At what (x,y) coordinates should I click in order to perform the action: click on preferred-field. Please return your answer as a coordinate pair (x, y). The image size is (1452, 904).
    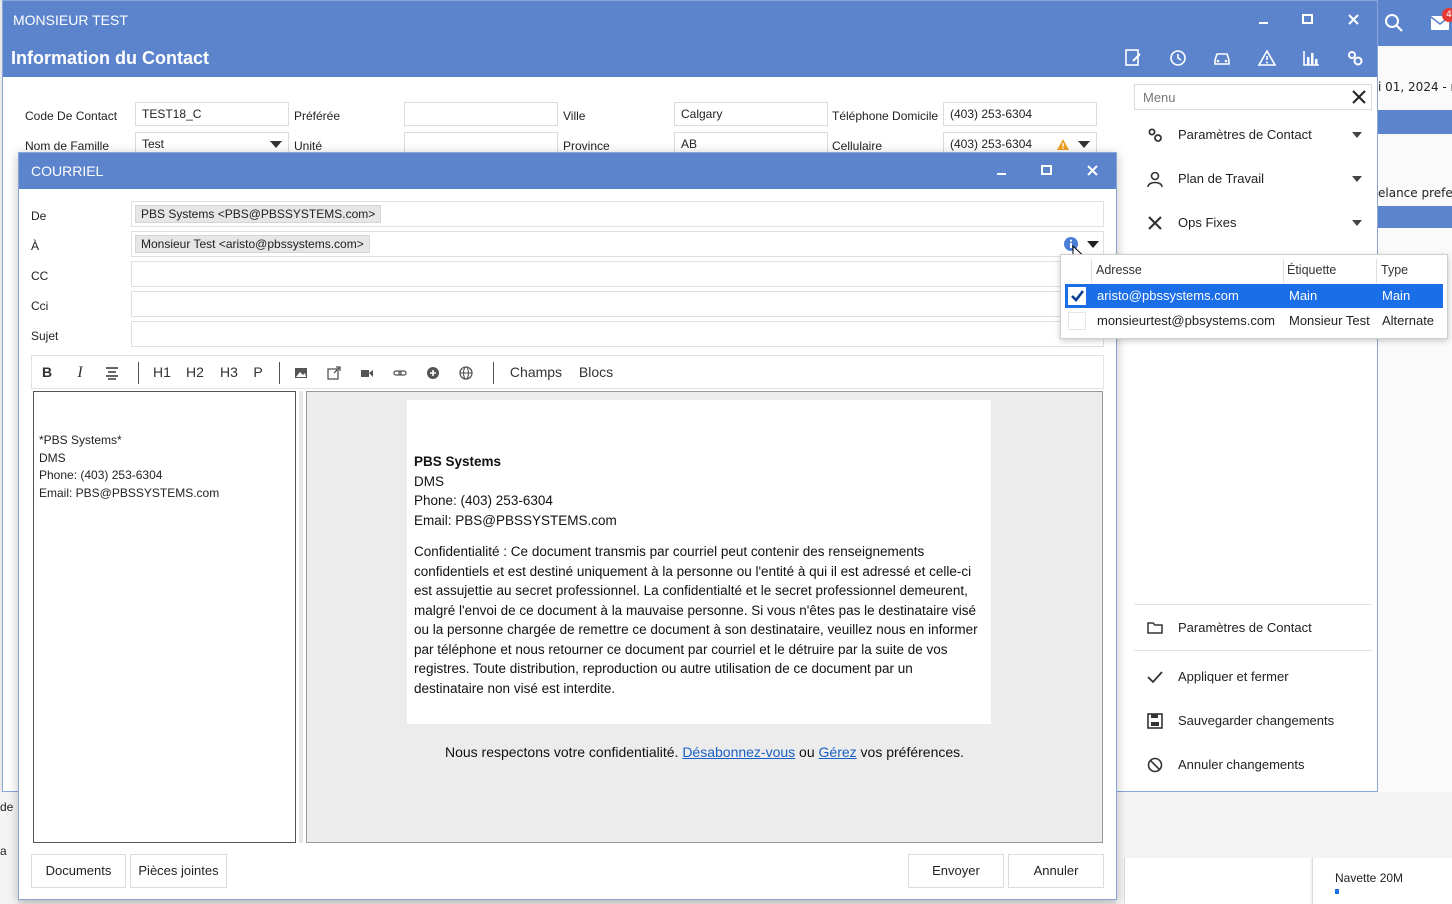
    Looking at the image, I should click on (481, 114).